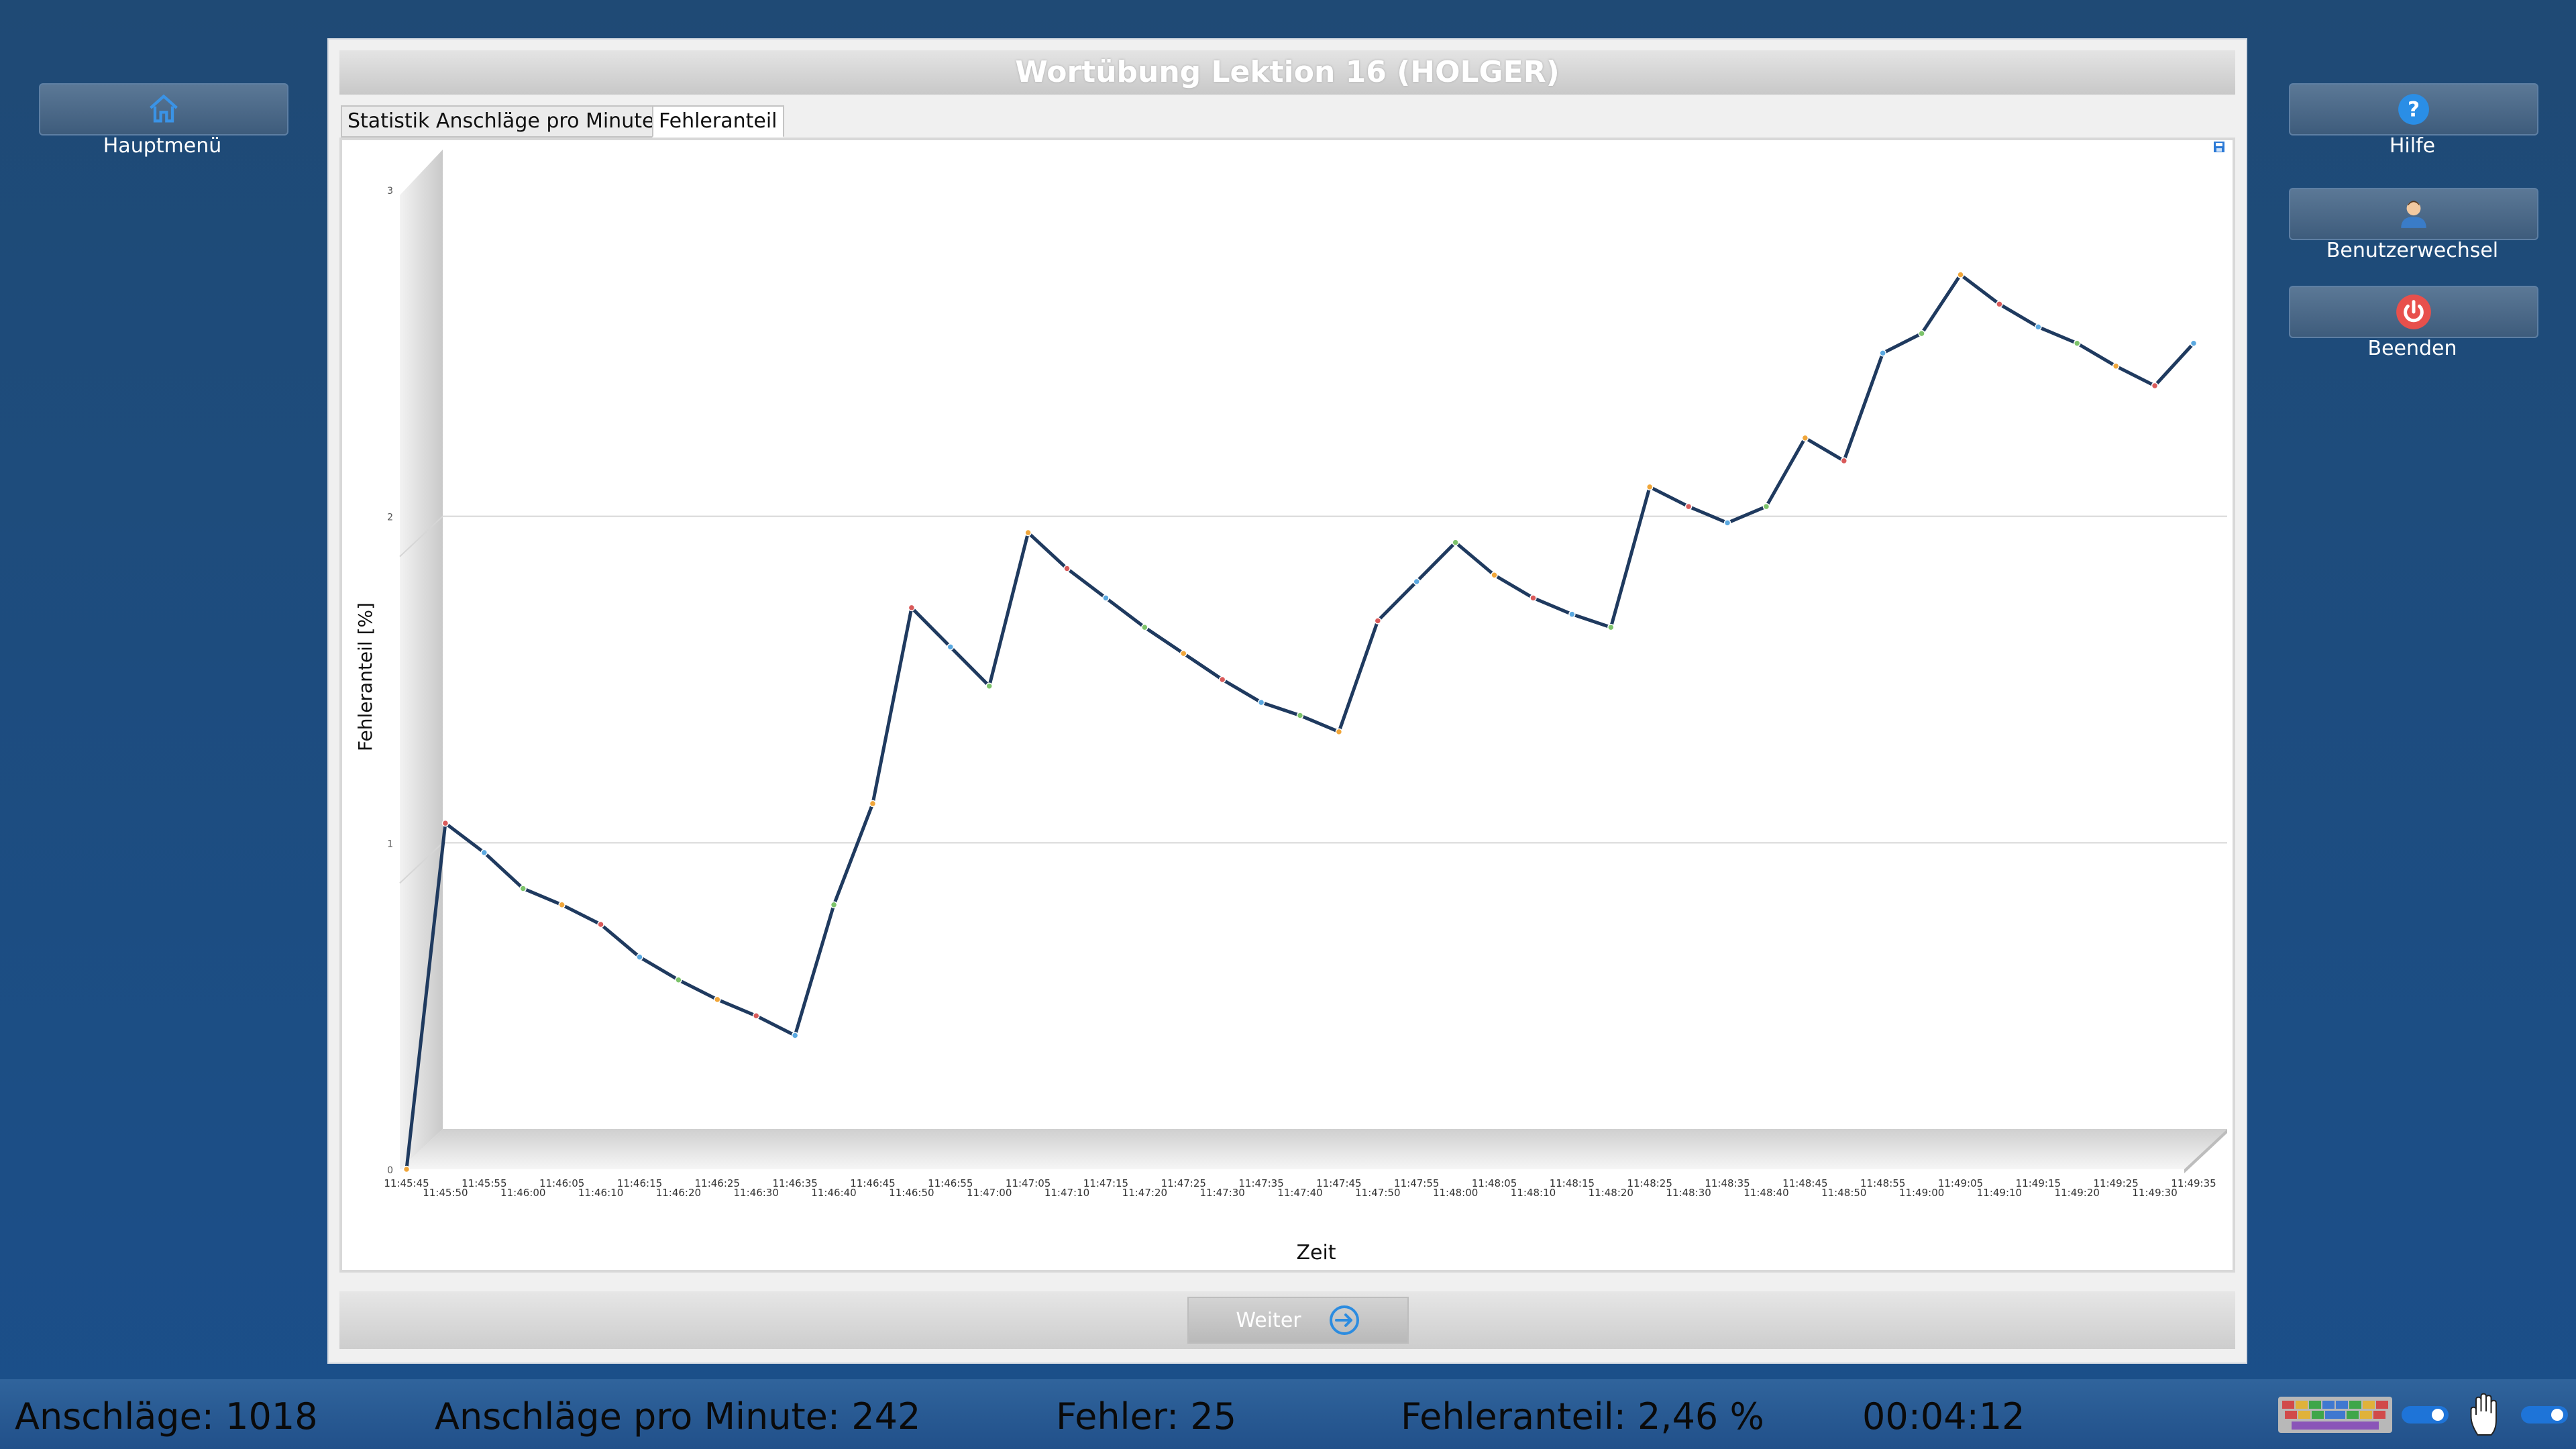 This screenshot has width=2576, height=1449. What do you see at coordinates (2425, 1415) in the screenshot?
I see `toggle-keyboard-switch` at bounding box center [2425, 1415].